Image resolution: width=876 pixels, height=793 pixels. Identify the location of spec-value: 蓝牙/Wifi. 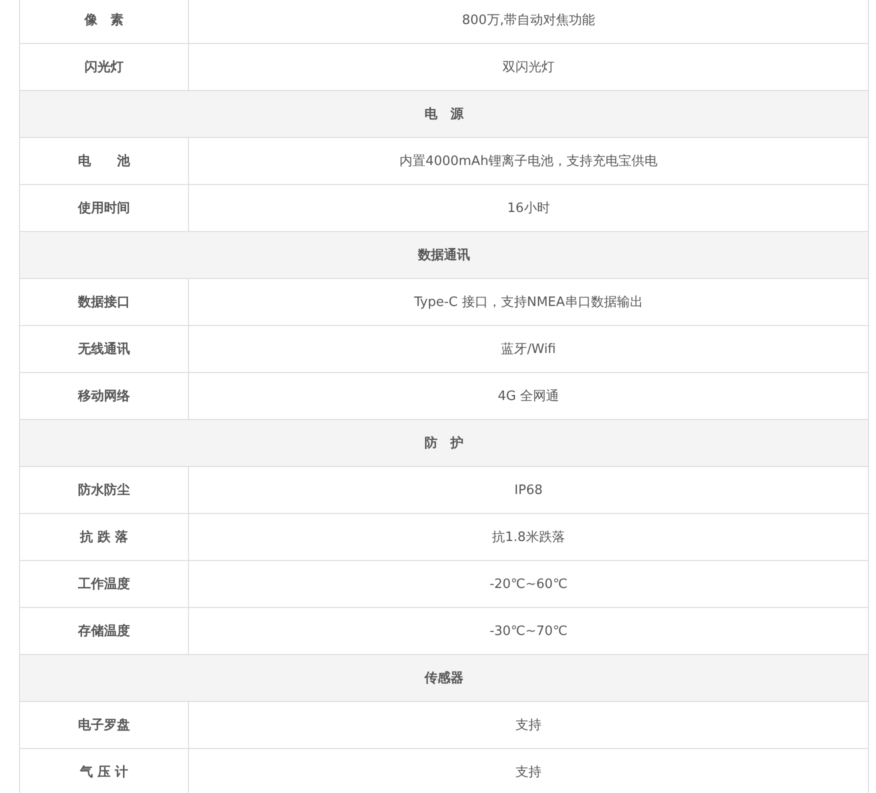
(528, 349).